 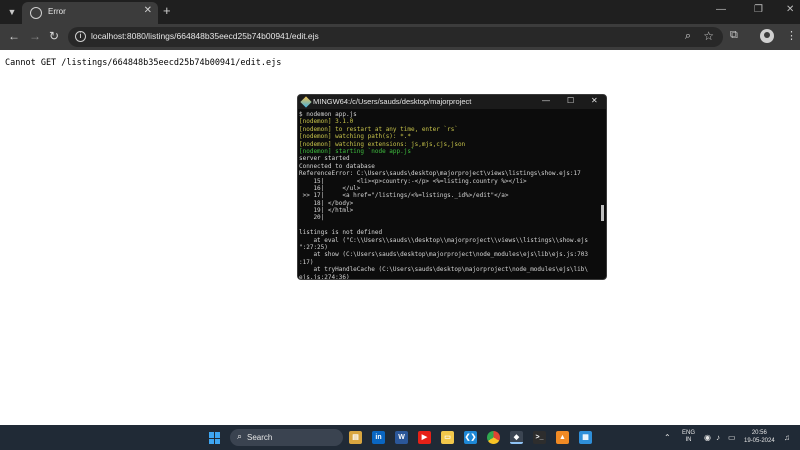 I want to click on close-icon: ✕, so click(x=148, y=10).